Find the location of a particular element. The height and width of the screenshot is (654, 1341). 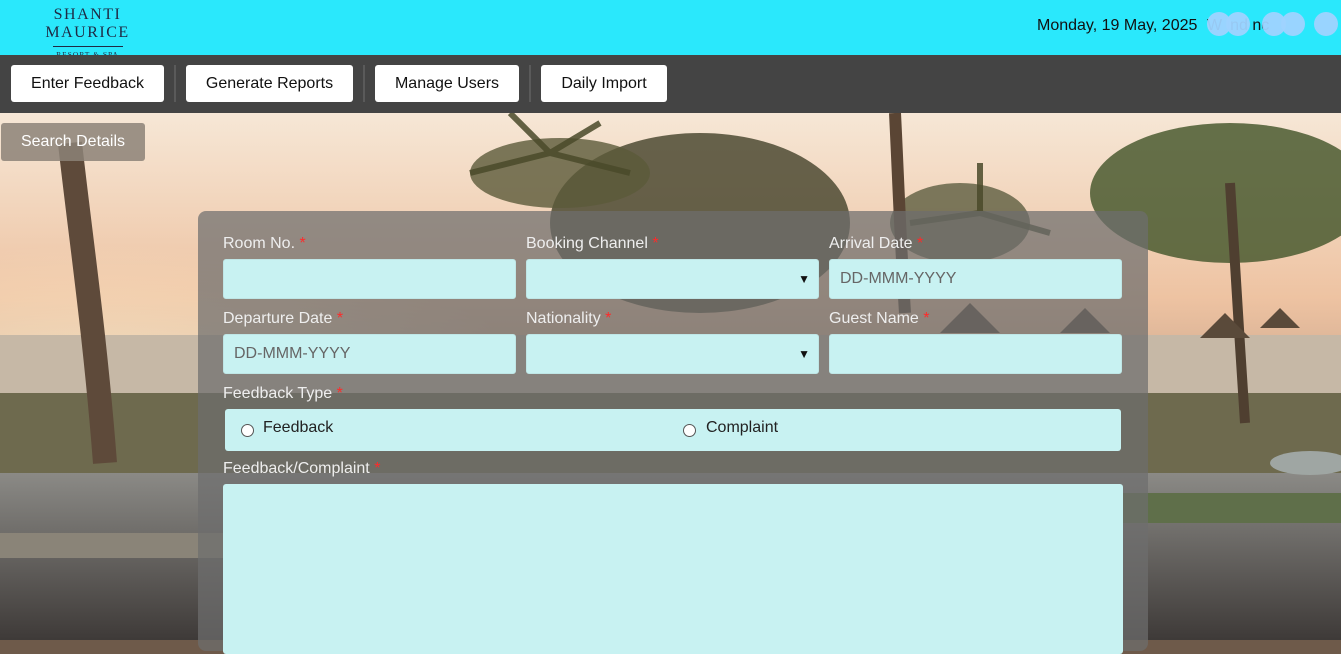

booking-channel-label-text: Booking Channel is located at coordinates (587, 243).